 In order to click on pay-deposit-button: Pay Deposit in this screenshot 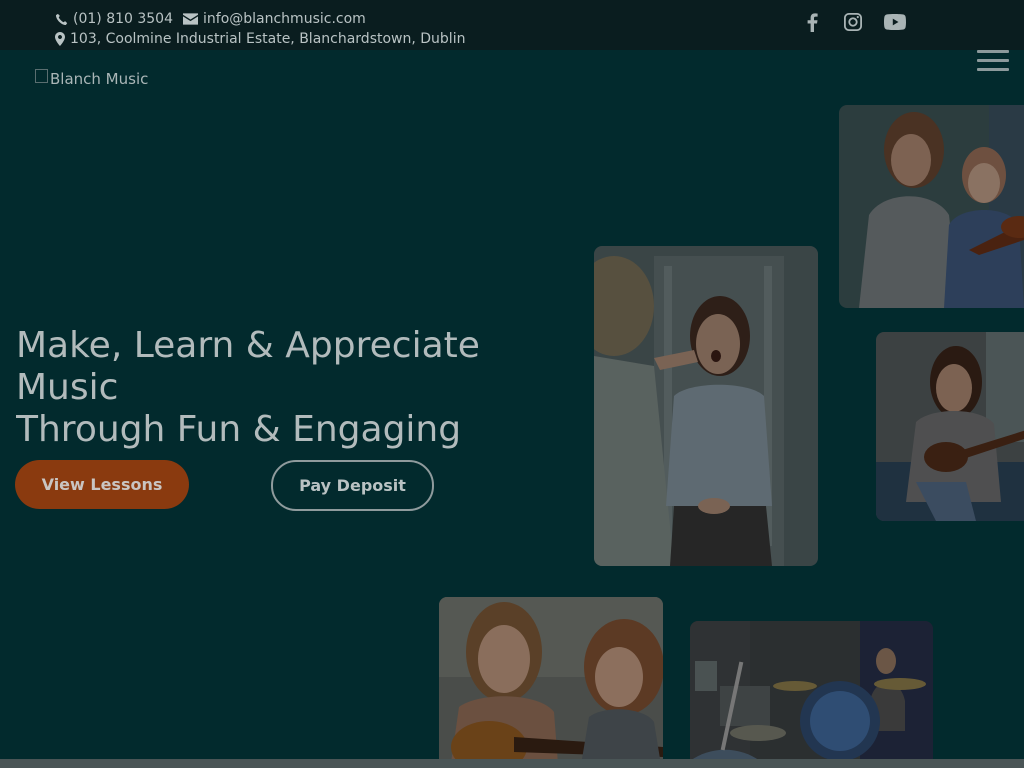, I will do `click(352, 485)`.